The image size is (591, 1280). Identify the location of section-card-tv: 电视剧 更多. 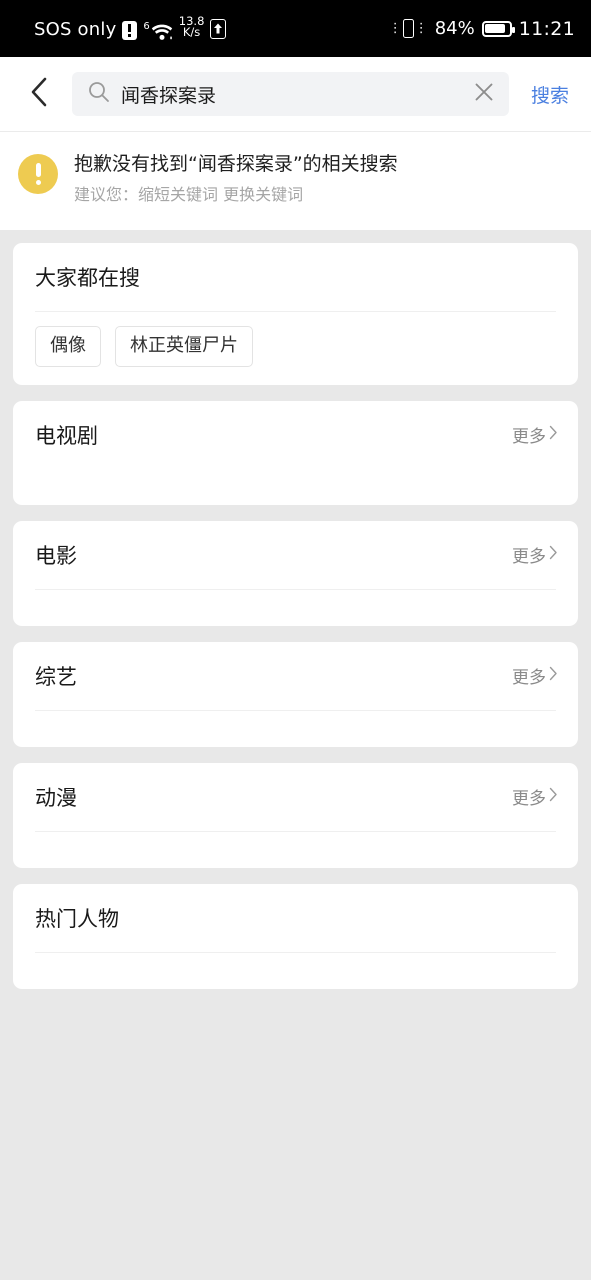
(295, 452).